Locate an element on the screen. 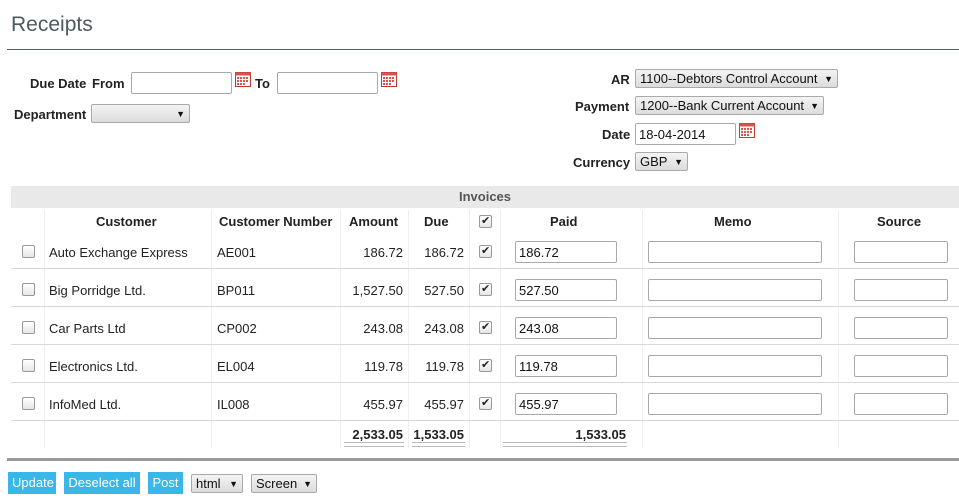  select-all-checkbox is located at coordinates (485, 221).